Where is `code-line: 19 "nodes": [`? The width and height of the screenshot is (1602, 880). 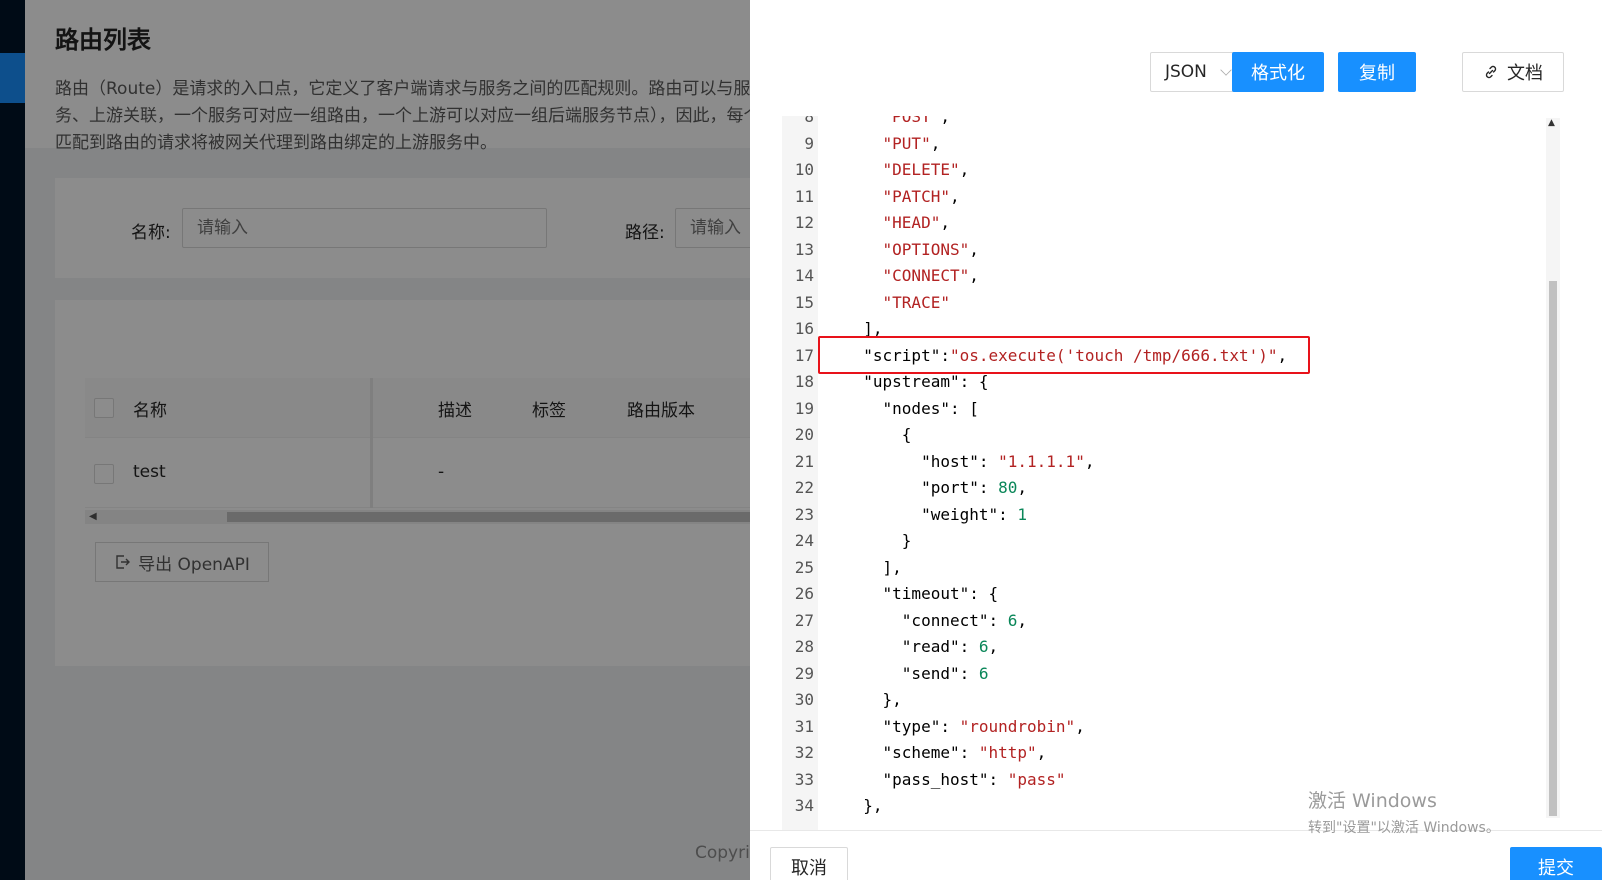 code-line: 19 "nodes": [ is located at coordinates (1167, 409).